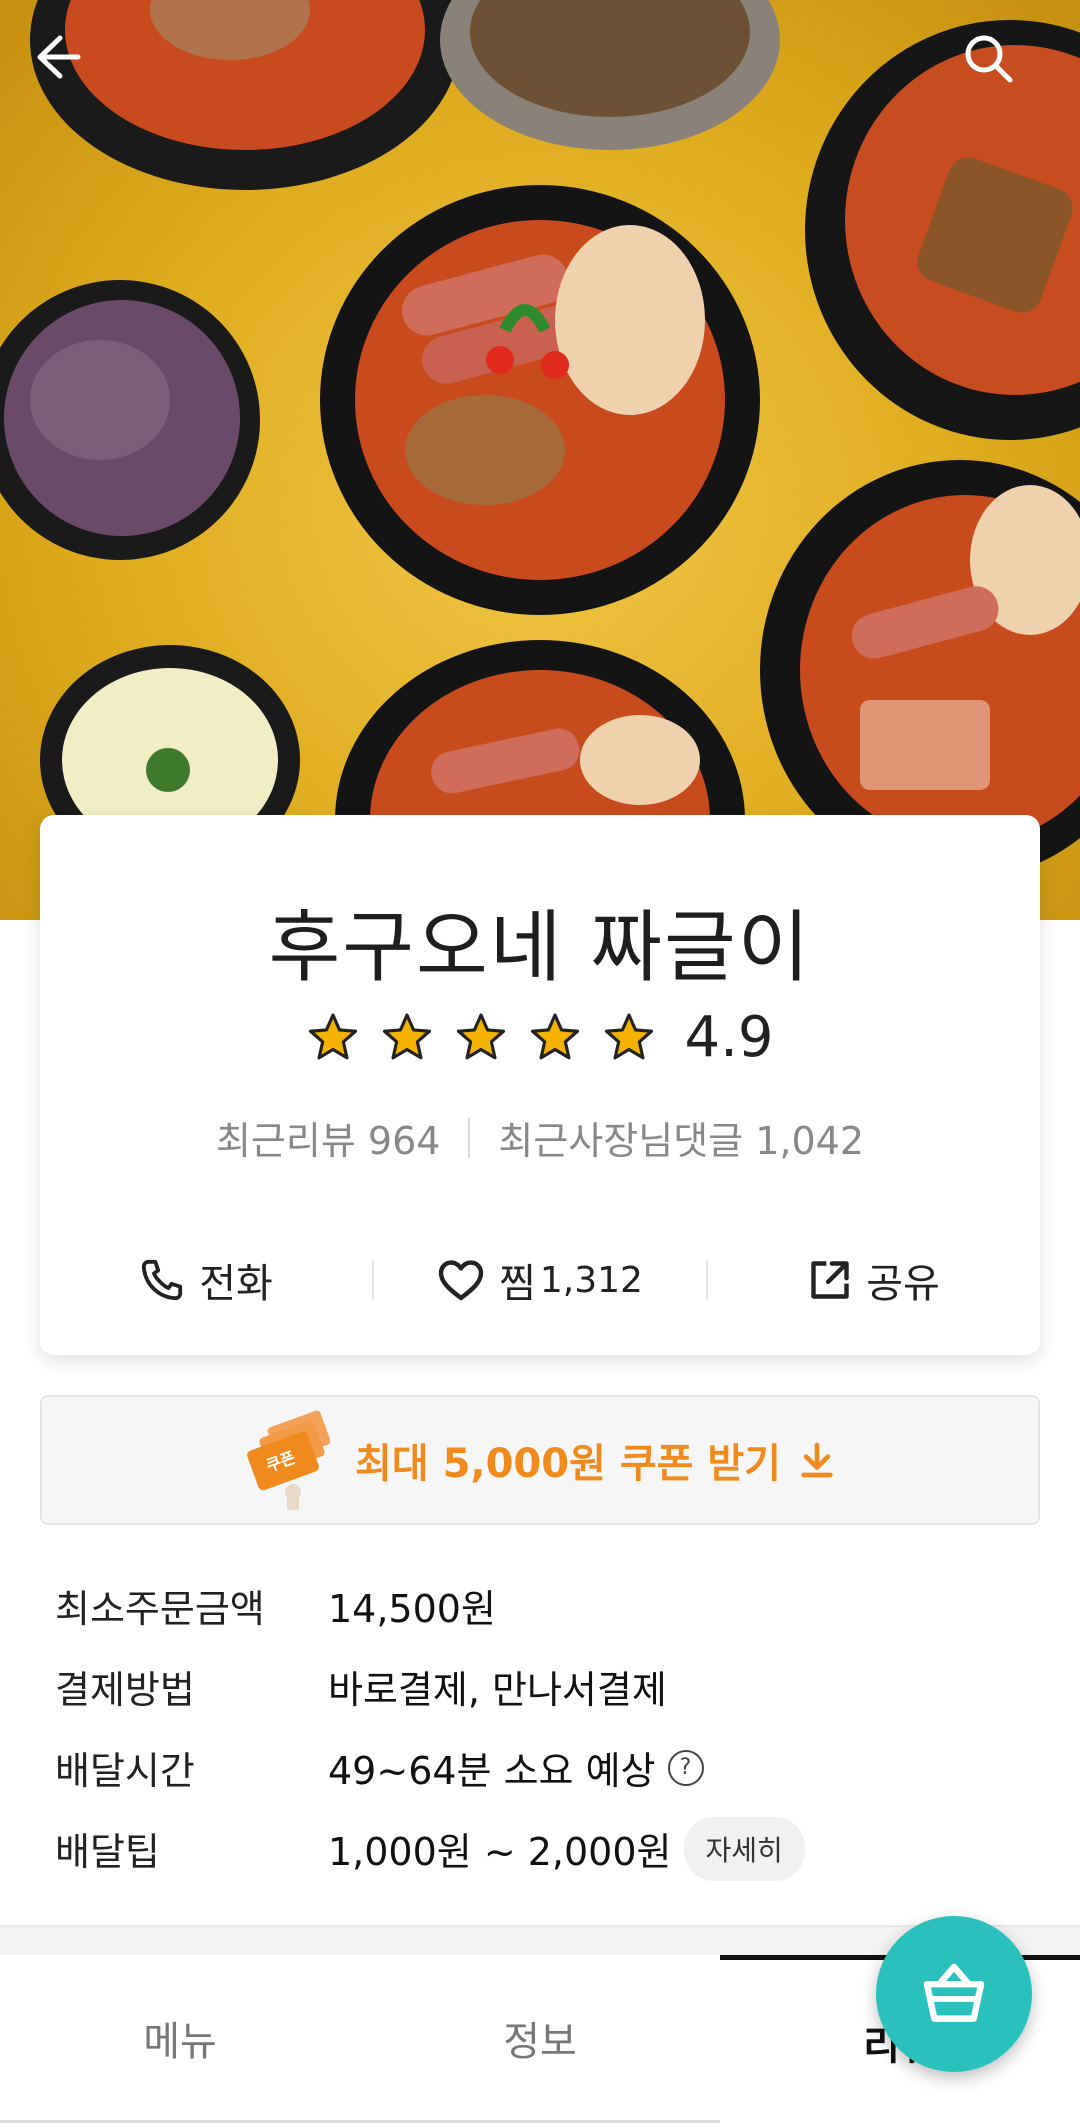 Image resolution: width=1080 pixels, height=2123 pixels. What do you see at coordinates (540, 948) in the screenshot?
I see `store-name: 후구오네 짜글이` at bounding box center [540, 948].